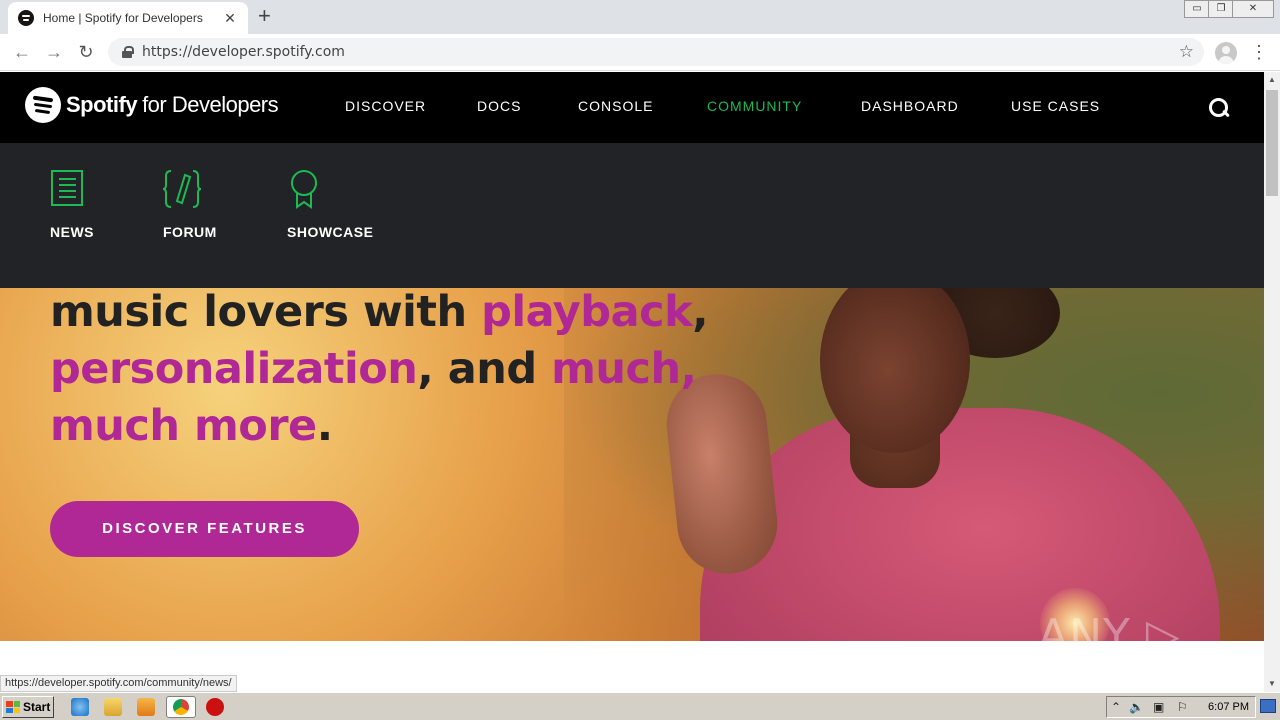  I want to click on scroll-thumb, so click(1272, 143).